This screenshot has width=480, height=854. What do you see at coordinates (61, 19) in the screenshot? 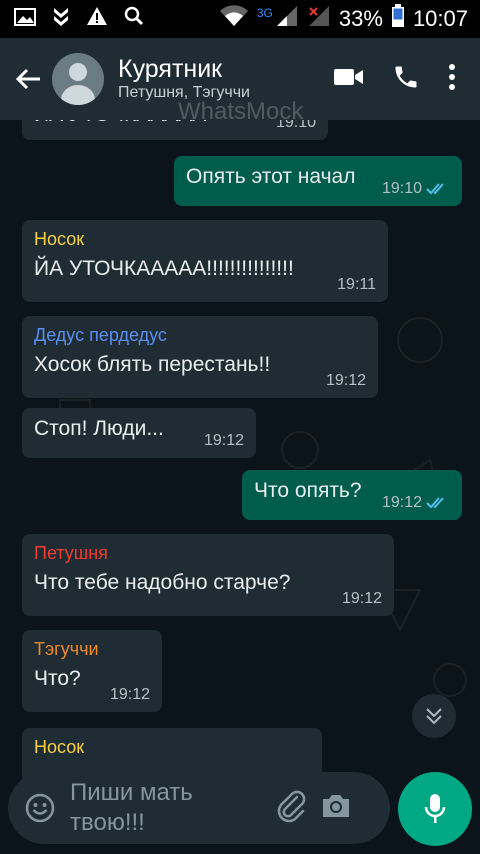
I see `download-chevron-icon` at bounding box center [61, 19].